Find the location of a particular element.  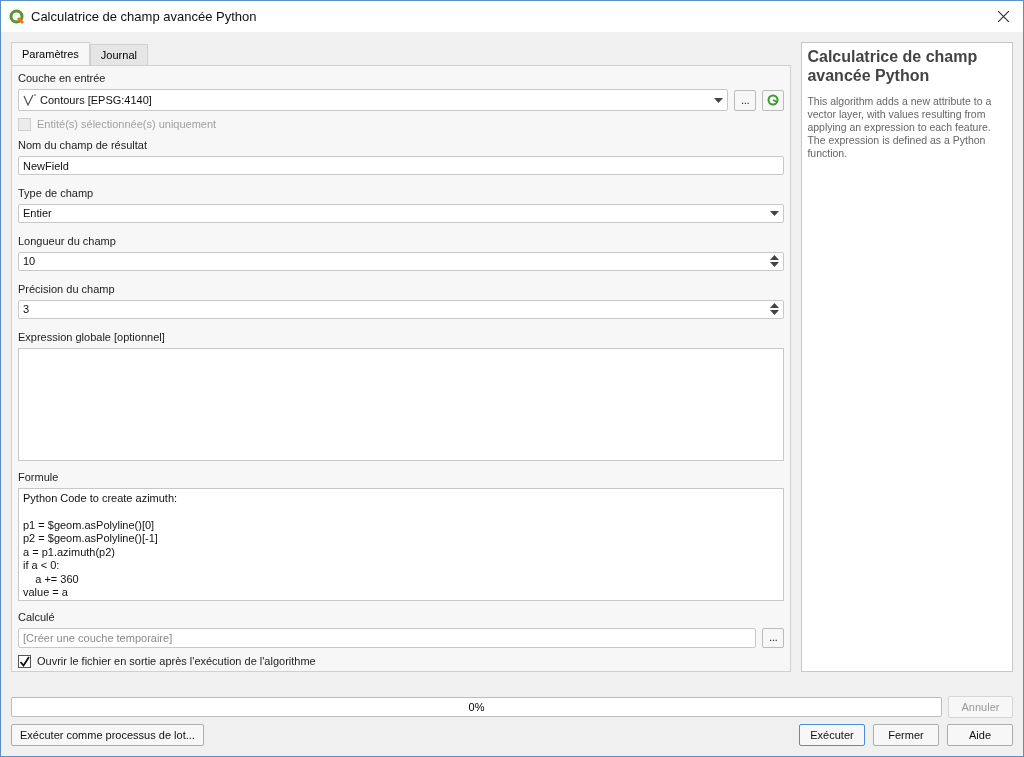

field-label: Type de champ is located at coordinates (56, 192).